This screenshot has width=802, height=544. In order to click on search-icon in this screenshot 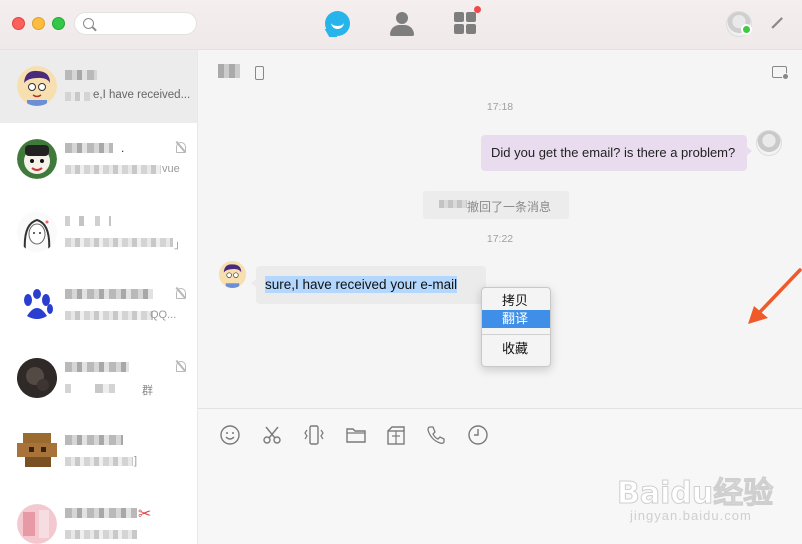, I will do `click(88, 23)`.